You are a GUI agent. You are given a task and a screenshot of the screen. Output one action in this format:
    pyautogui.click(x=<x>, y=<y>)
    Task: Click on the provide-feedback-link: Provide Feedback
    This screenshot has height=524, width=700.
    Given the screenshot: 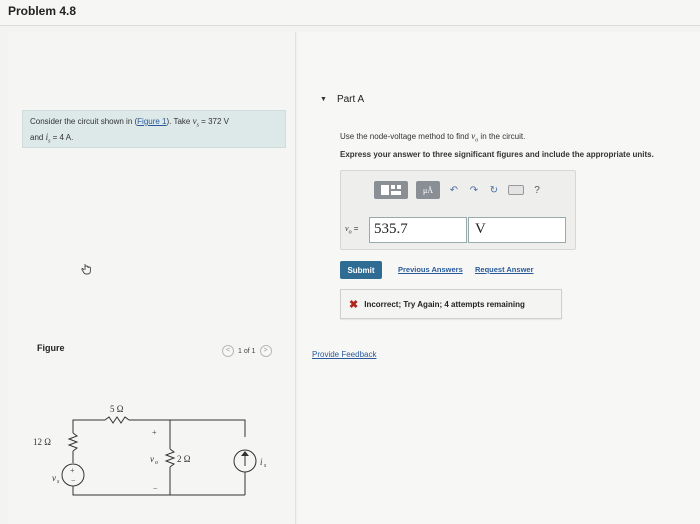 What is the action you would take?
    pyautogui.click(x=344, y=354)
    